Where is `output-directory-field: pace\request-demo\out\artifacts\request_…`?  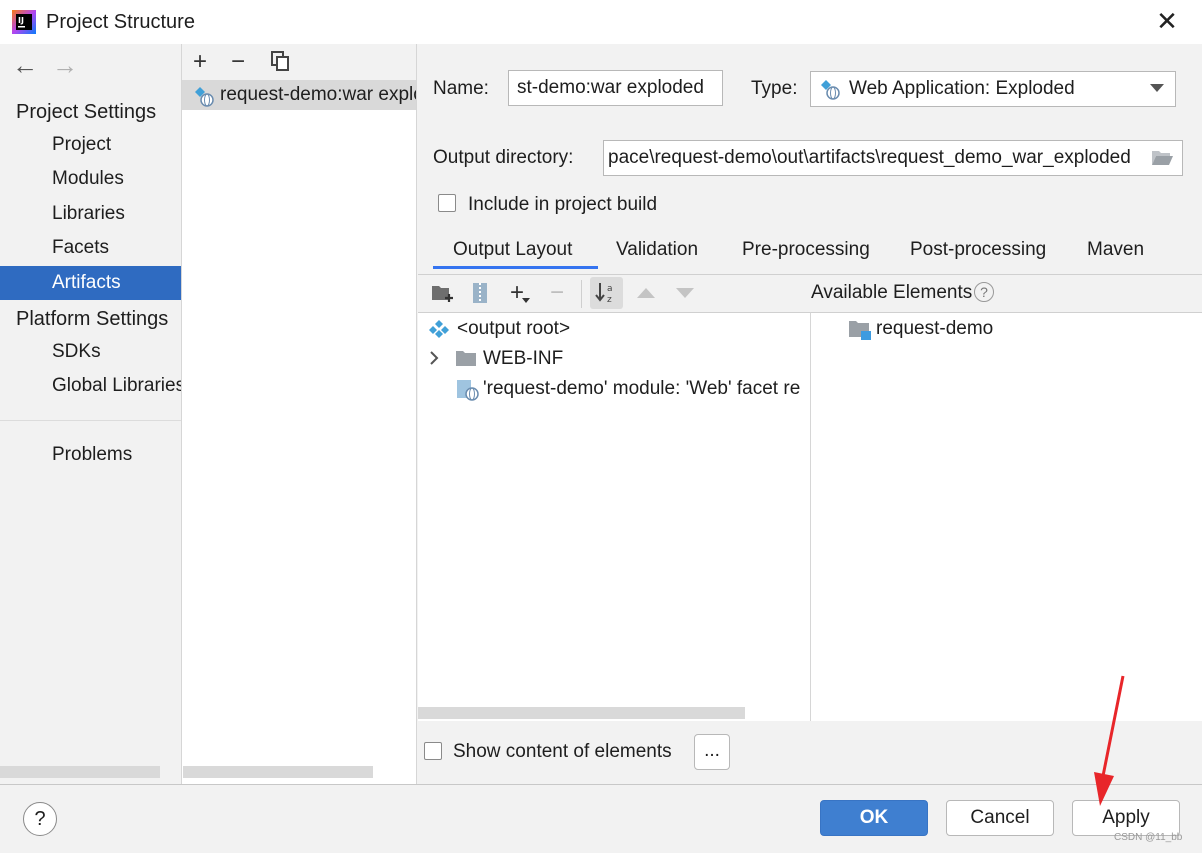 output-directory-field: pace\request-demo\out\artifacts\request_… is located at coordinates (893, 158).